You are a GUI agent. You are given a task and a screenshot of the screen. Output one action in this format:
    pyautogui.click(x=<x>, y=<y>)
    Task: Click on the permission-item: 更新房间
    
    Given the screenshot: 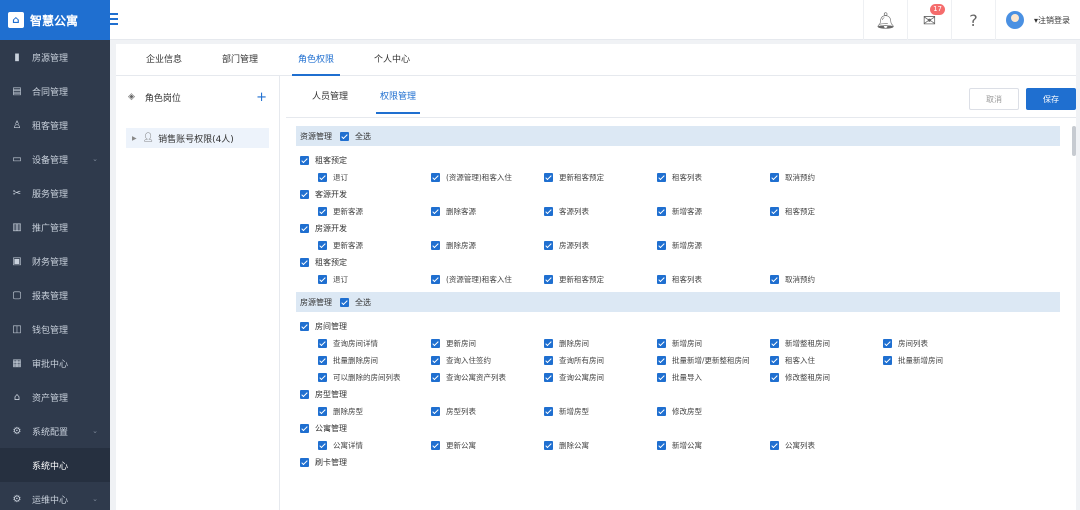 What is the action you would take?
    pyautogui.click(x=487, y=343)
    